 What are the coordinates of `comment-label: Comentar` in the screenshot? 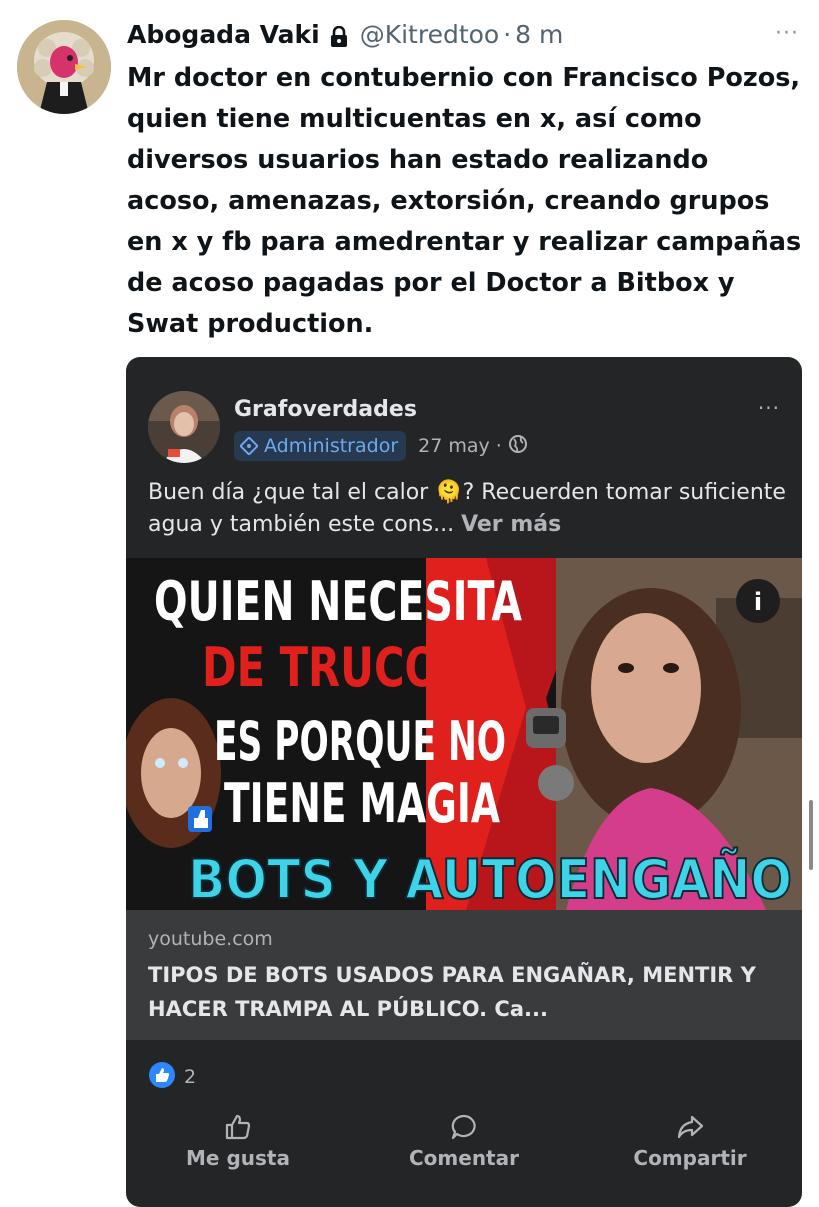 It's located at (464, 1158).